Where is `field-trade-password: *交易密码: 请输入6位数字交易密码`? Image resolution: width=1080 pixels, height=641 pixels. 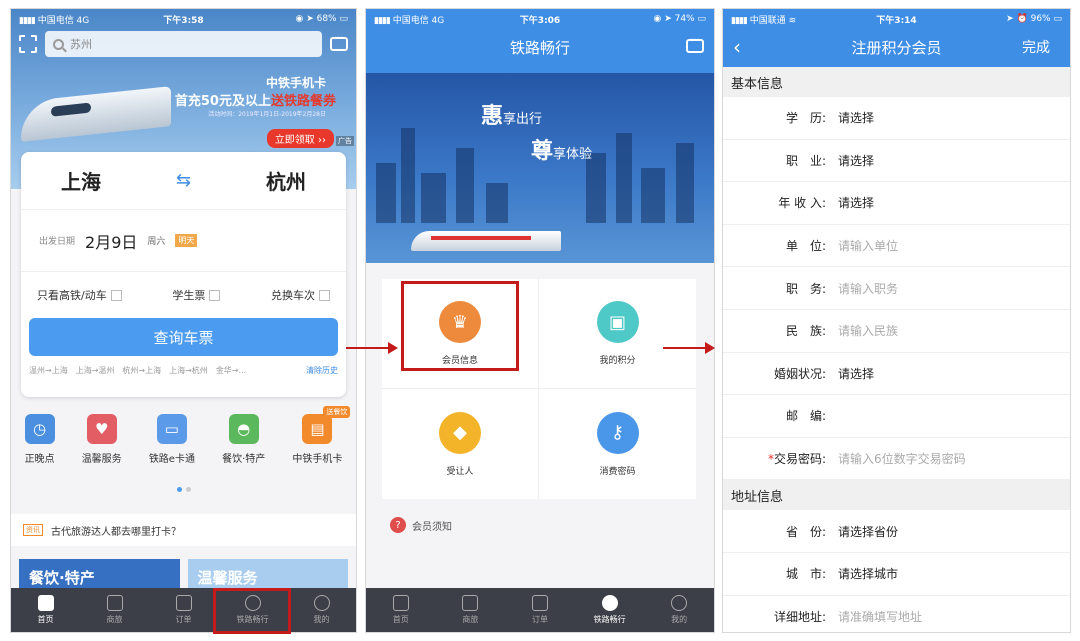 field-trade-password: *交易密码: 请输入6位数字交易密码 is located at coordinates (896, 459).